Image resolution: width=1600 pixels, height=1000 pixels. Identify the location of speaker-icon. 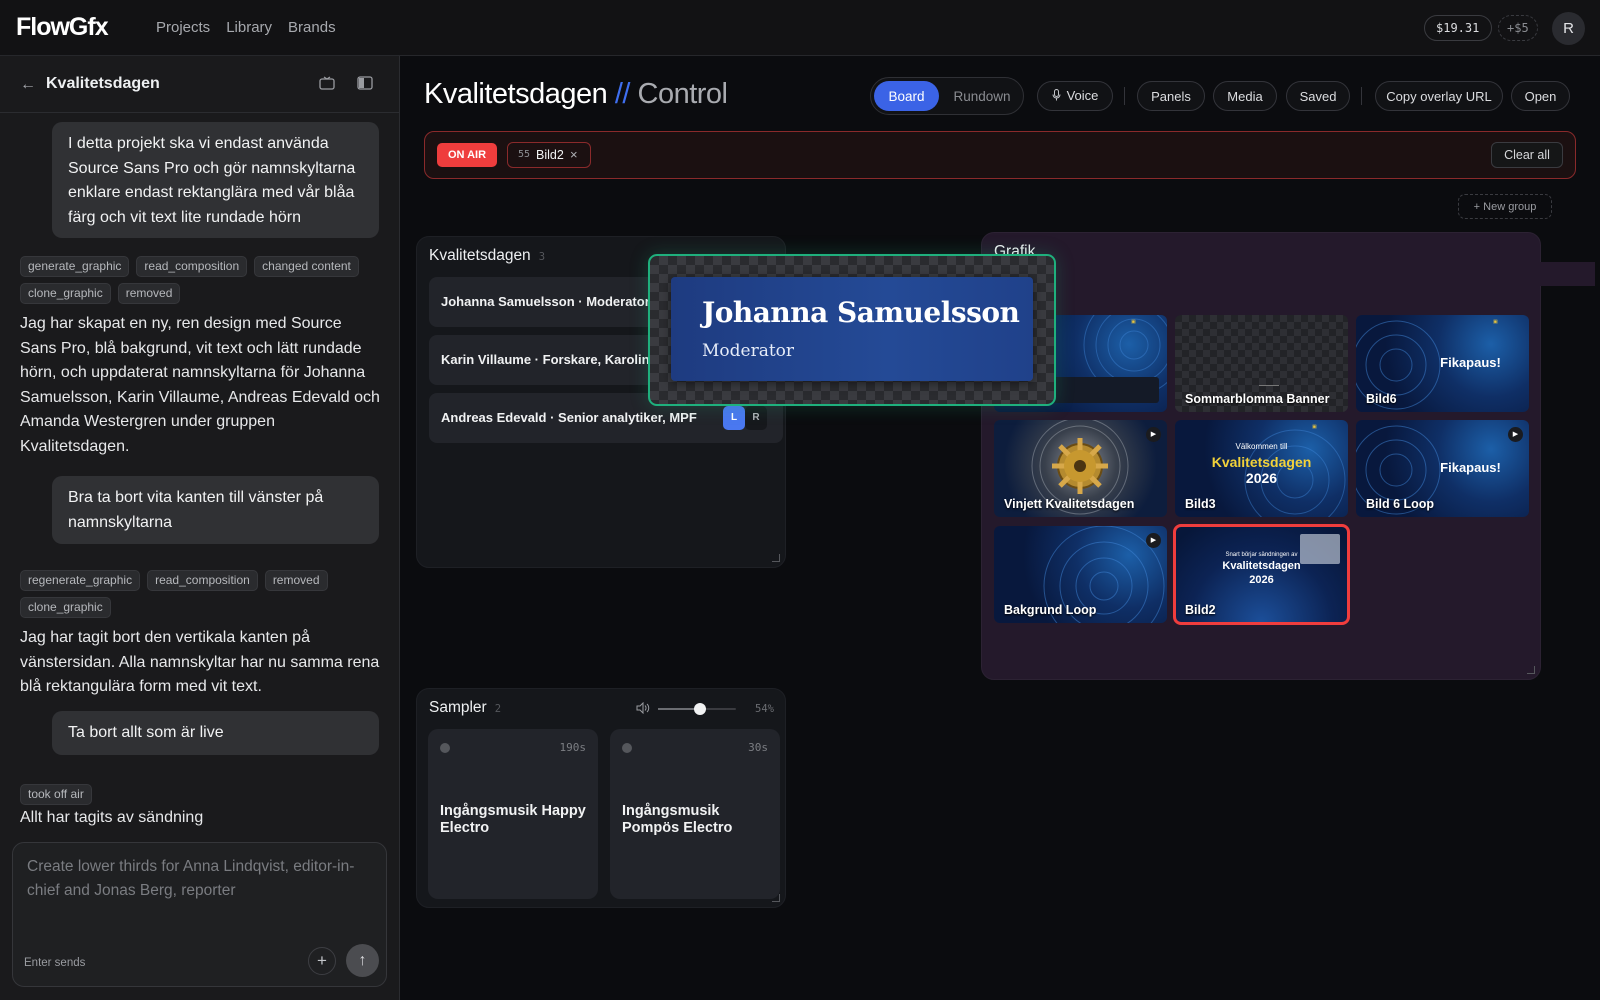
(643, 708).